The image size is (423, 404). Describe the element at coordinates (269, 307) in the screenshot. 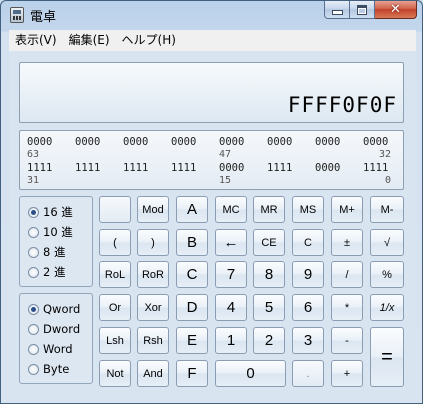

I see `digit-5-button: 5` at that location.